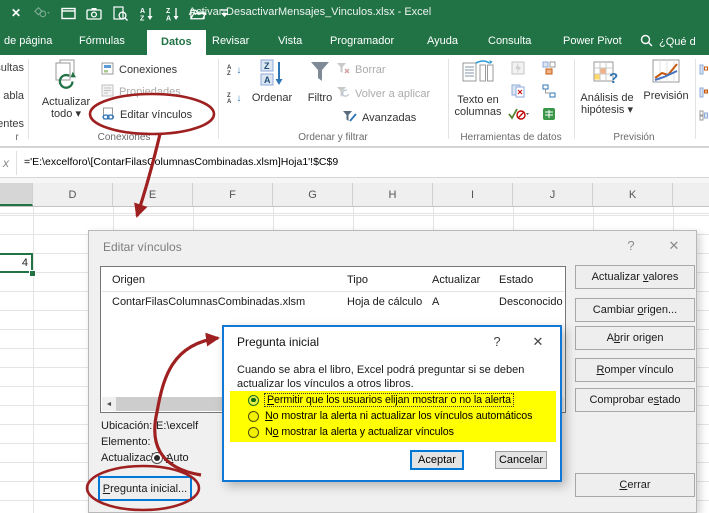 This screenshot has width=709, height=513. Describe the element at coordinates (6, 163) in the screenshot. I see `fx-icon: x` at that location.